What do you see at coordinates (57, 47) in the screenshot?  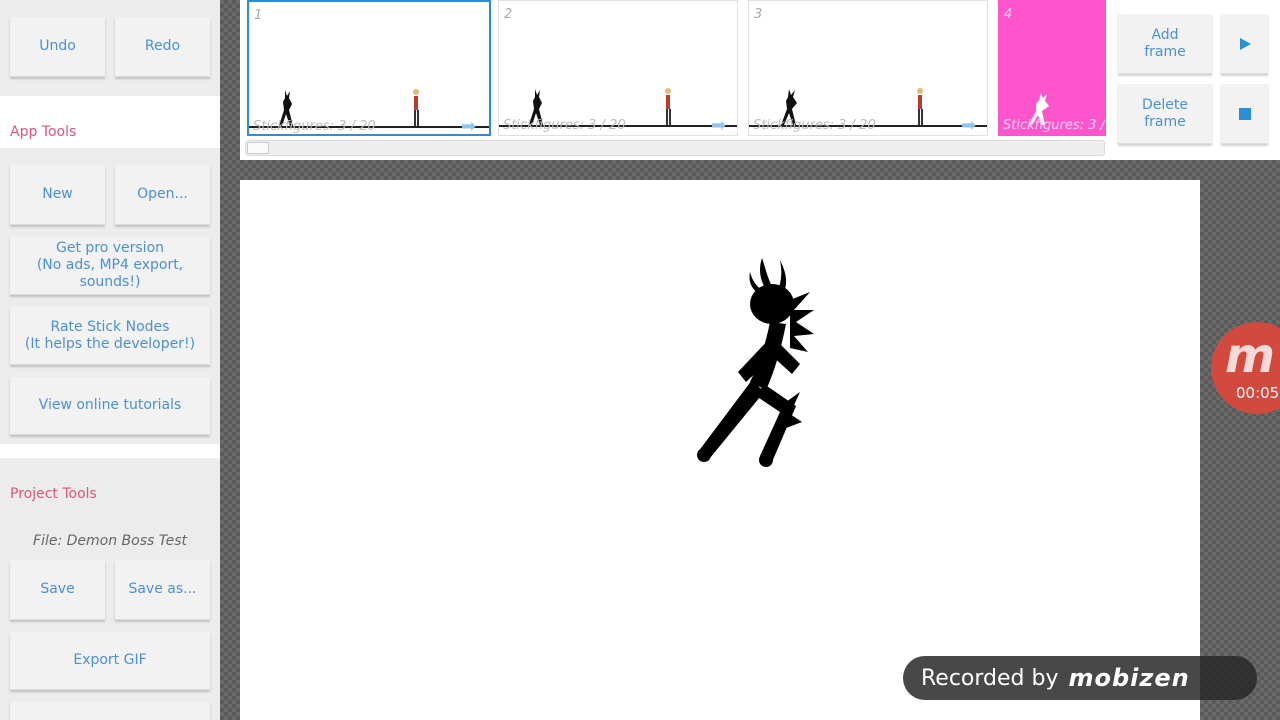 I see `undo-button: Undo` at bounding box center [57, 47].